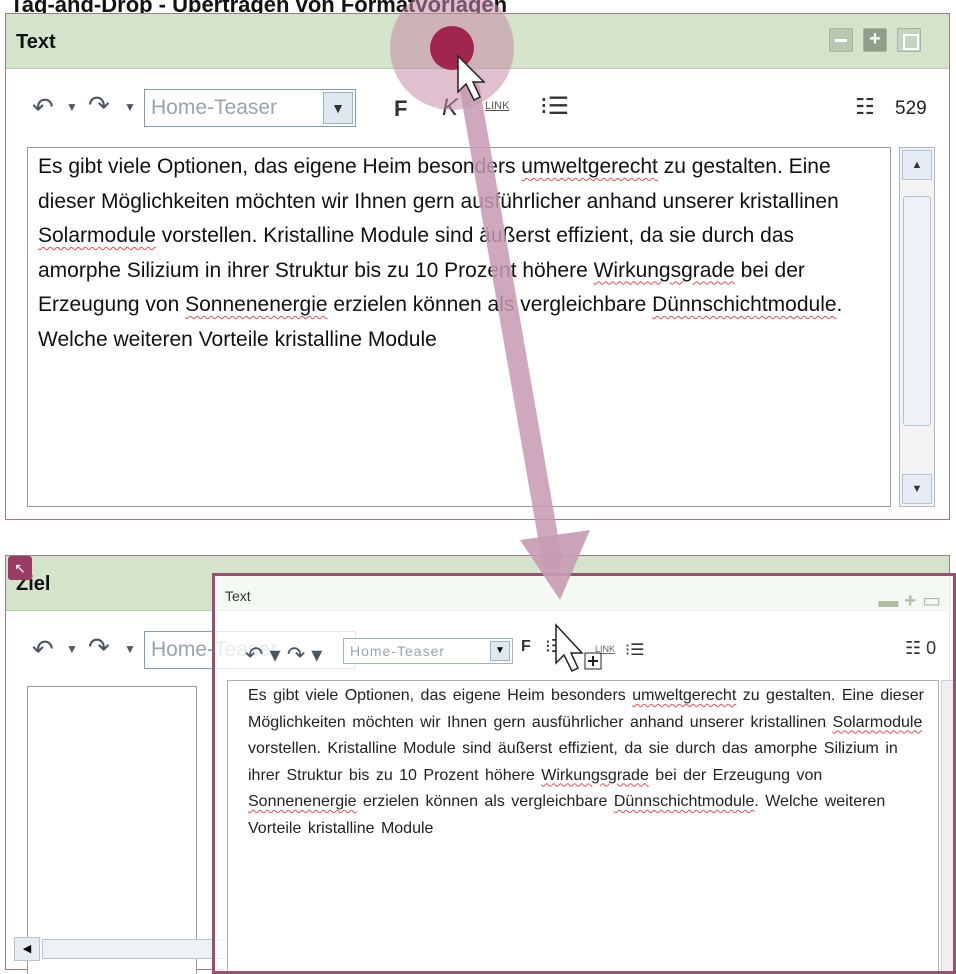 The image size is (956, 974). I want to click on target-editor, so click(112, 830).